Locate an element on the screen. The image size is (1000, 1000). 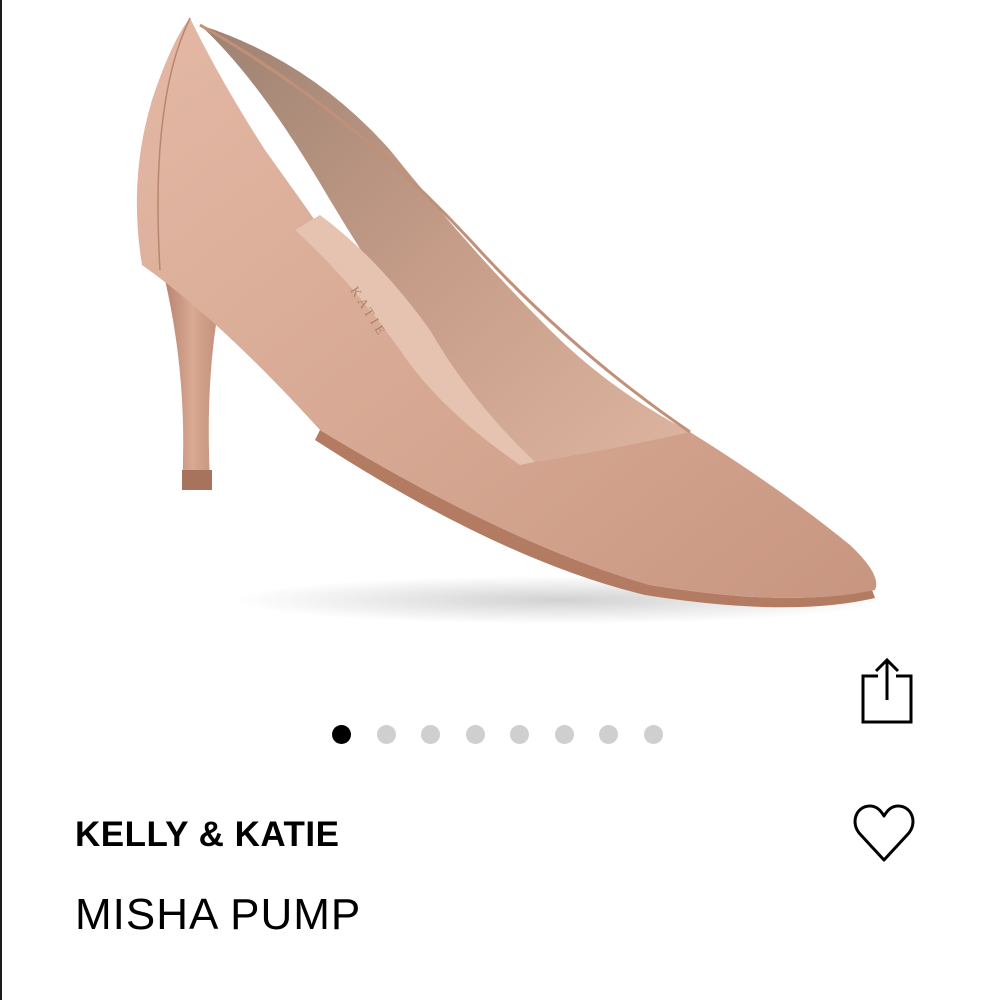
heart-icon is located at coordinates (884, 833).